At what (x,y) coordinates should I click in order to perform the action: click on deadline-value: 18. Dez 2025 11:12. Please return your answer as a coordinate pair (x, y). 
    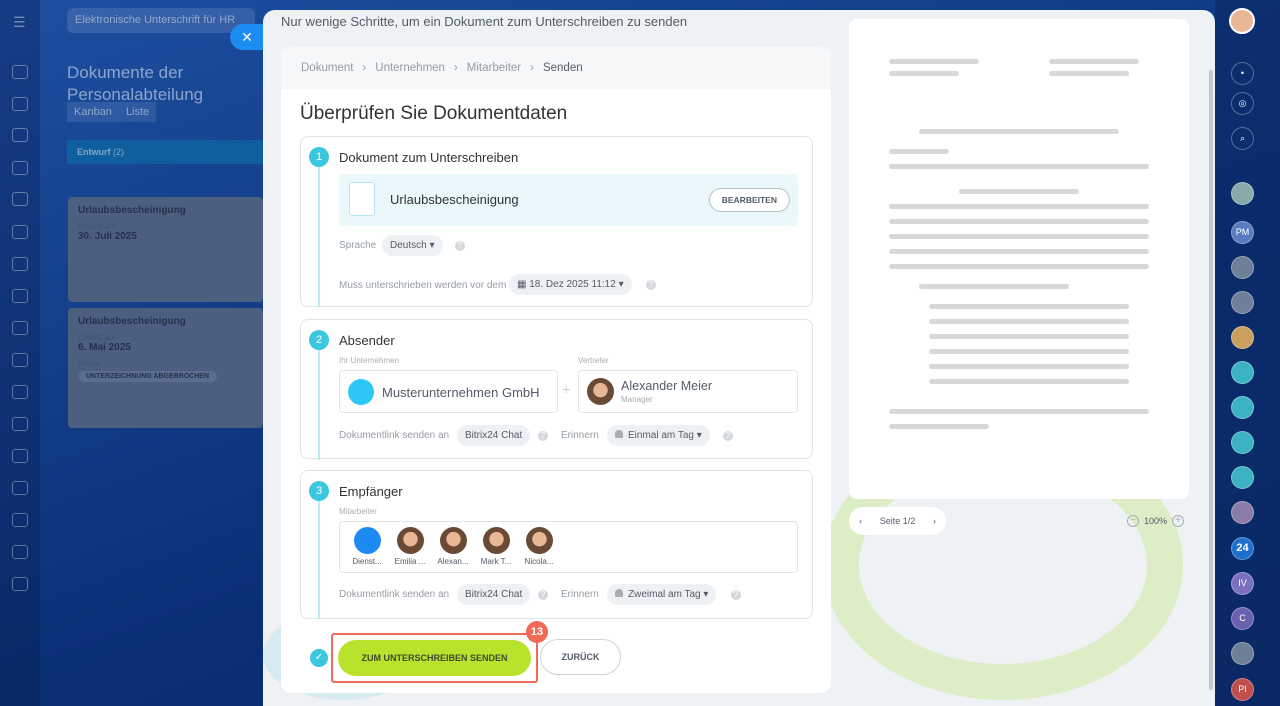
    Looking at the image, I should click on (572, 284).